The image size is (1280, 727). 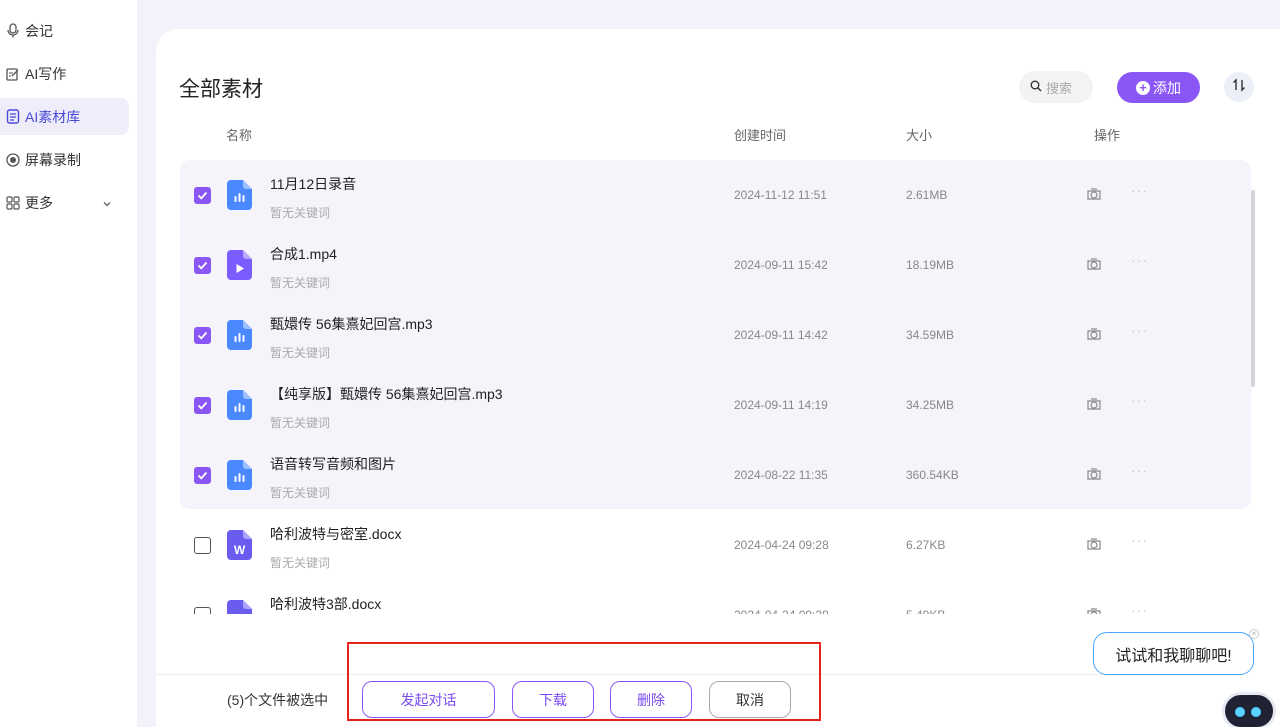 What do you see at coordinates (64, 30) in the screenshot?
I see `sidebar-item-meeting: 会记` at bounding box center [64, 30].